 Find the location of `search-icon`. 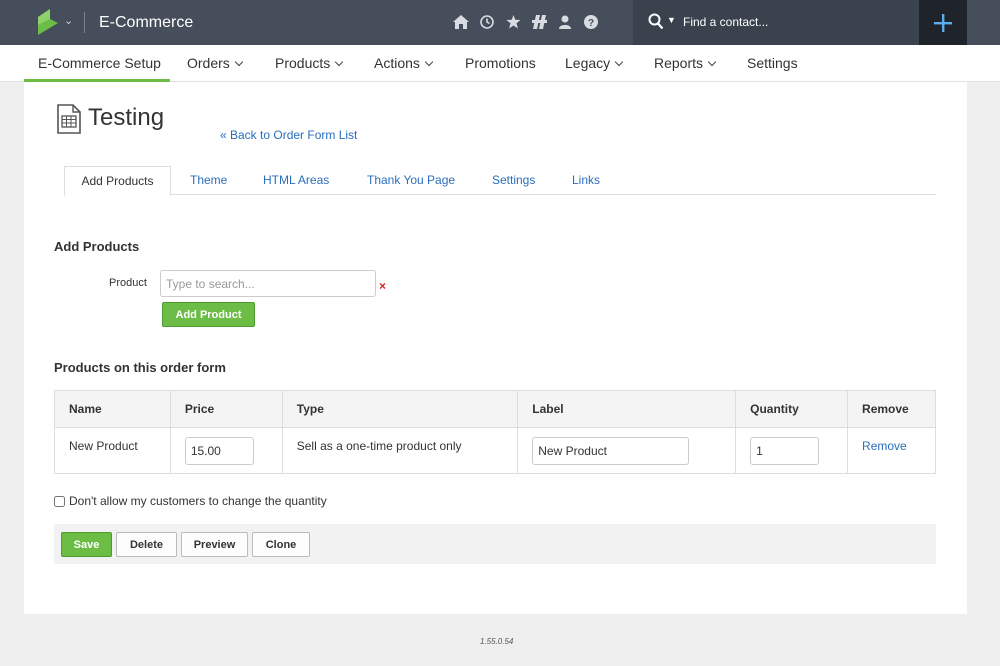

search-icon is located at coordinates (656, 21).